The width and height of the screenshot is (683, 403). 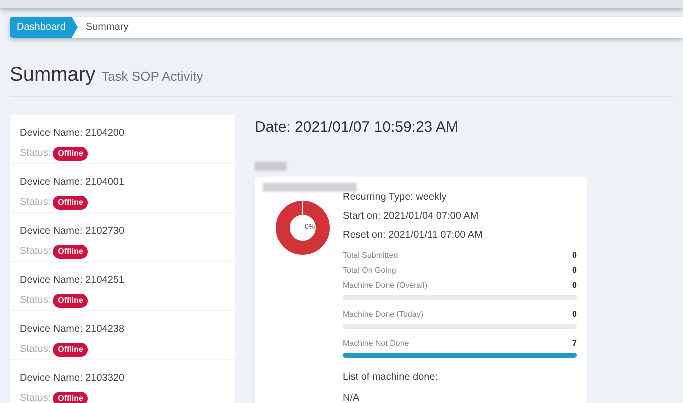 What do you see at coordinates (352, 397) in the screenshot?
I see `list-value: N/A` at bounding box center [352, 397].